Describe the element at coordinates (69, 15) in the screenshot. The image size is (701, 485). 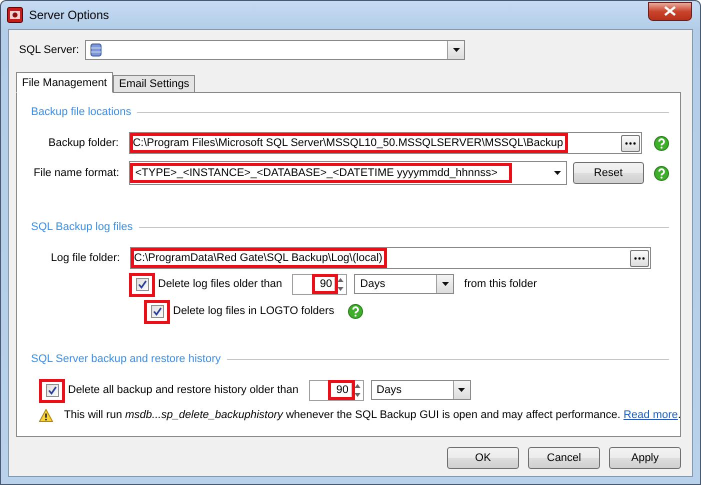
I see `window-title: Server Options` at that location.